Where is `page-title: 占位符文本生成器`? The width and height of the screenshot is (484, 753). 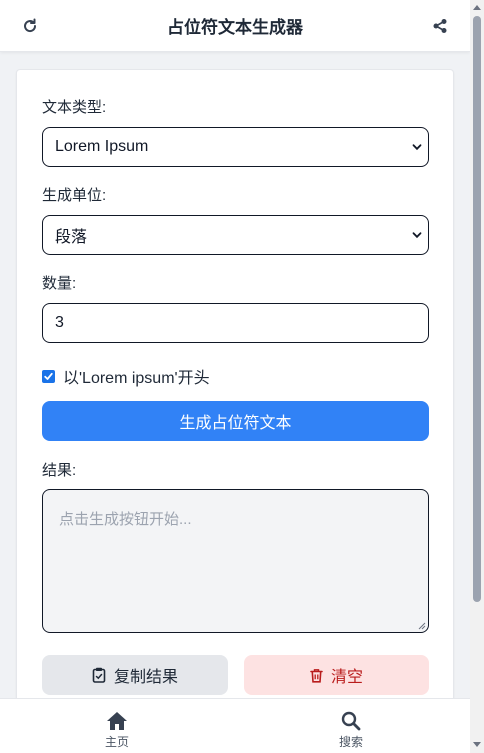 page-title: 占位符文本生成器 is located at coordinates (235, 27).